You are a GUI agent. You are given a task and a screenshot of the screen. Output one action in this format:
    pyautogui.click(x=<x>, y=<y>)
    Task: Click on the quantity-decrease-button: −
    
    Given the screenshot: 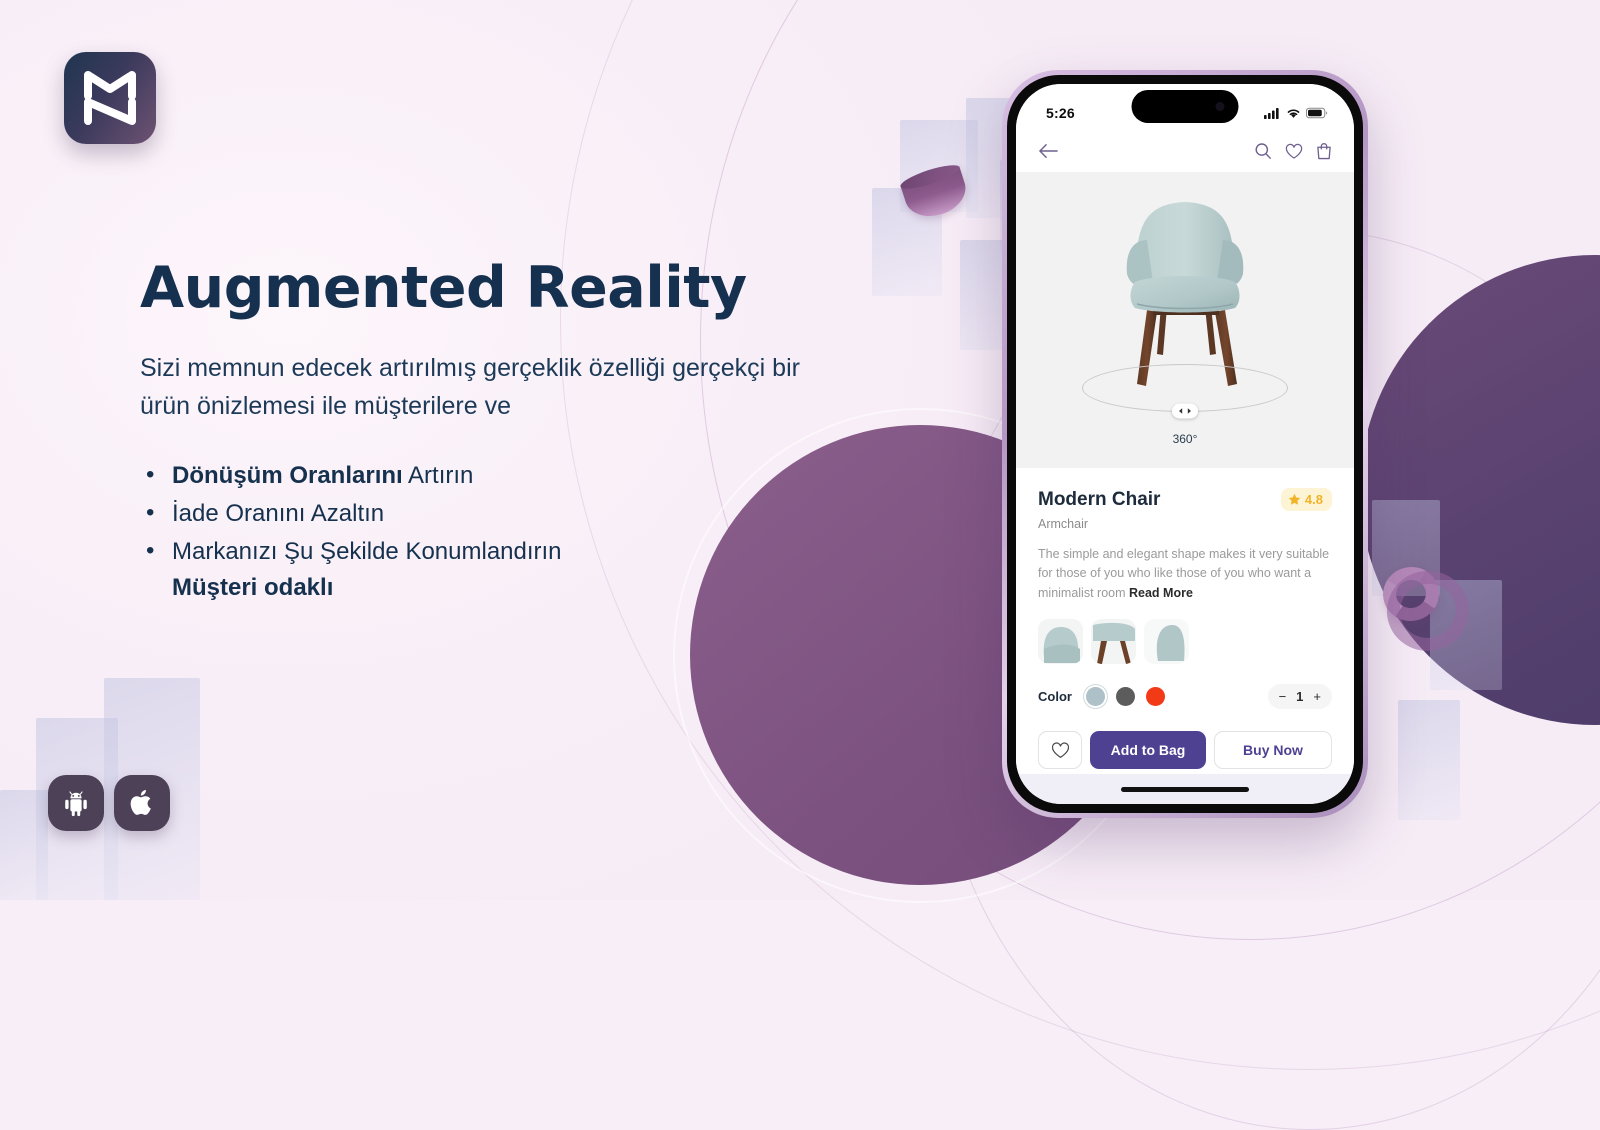 What is the action you would take?
    pyautogui.click(x=1283, y=696)
    